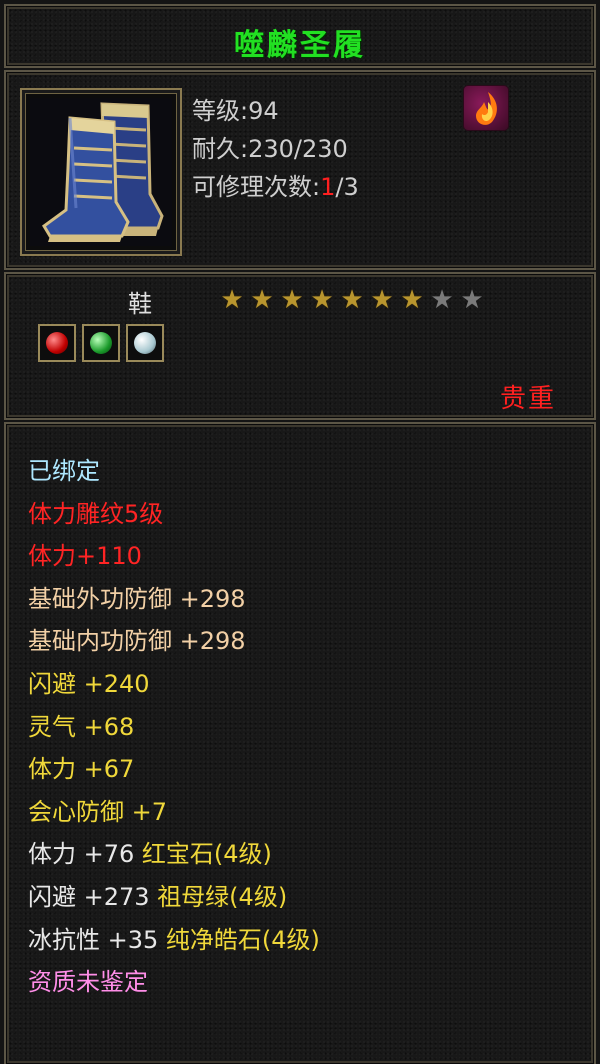  I want to click on attribute-row: 冰抗性 +35 纯净皓石(4级), so click(174, 940).